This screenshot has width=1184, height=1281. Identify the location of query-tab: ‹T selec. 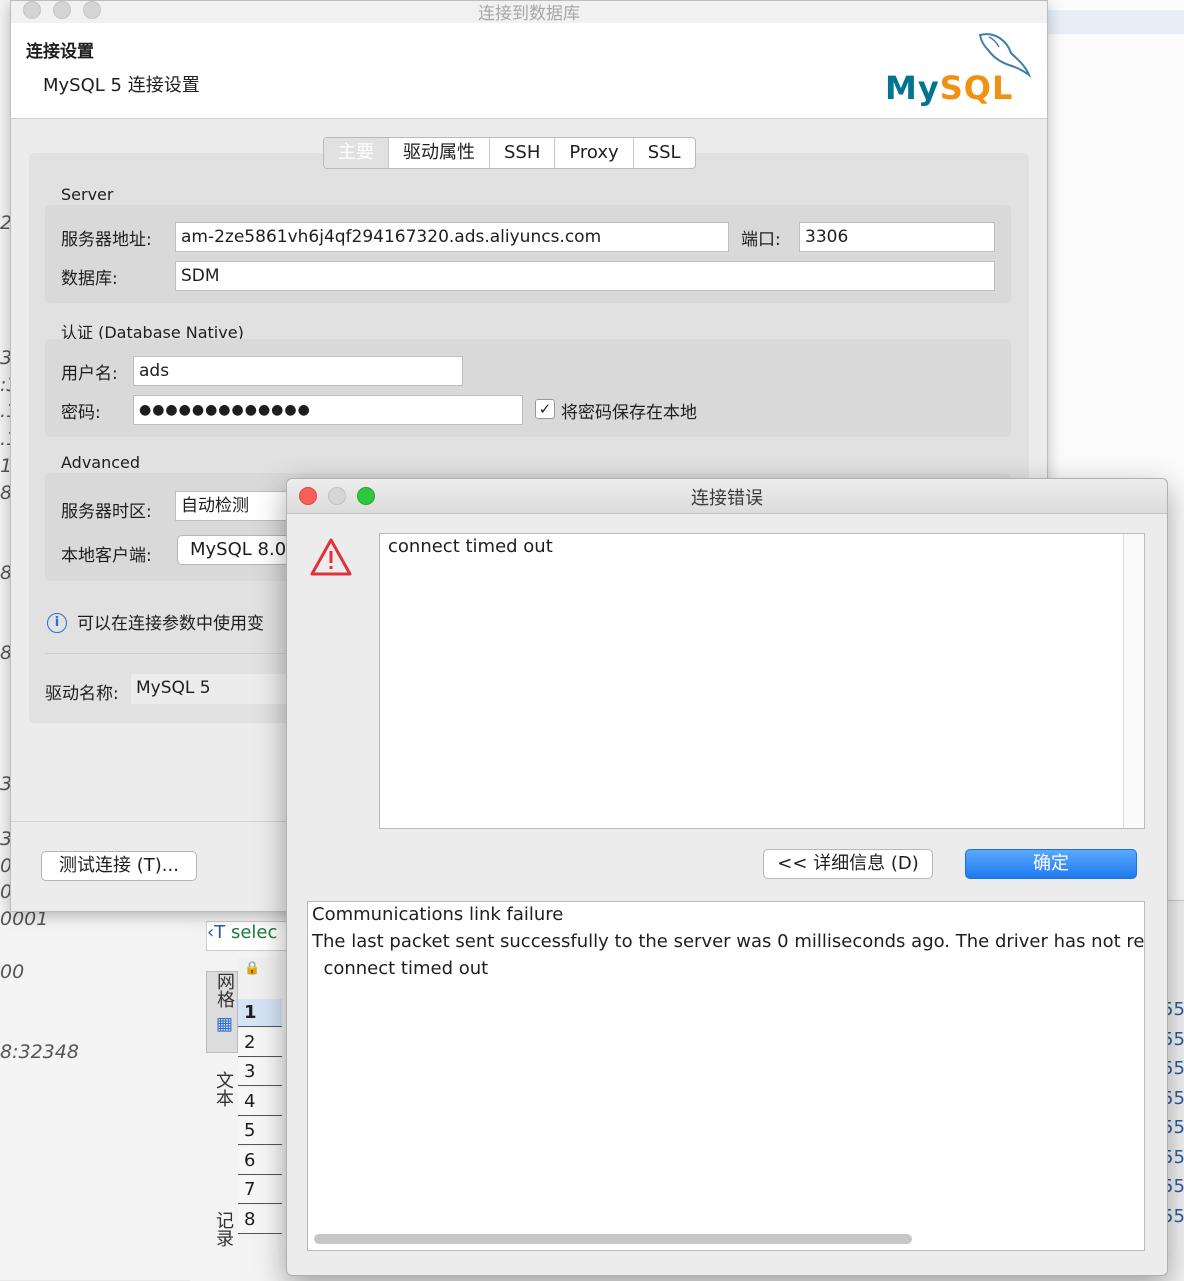
(252, 936).